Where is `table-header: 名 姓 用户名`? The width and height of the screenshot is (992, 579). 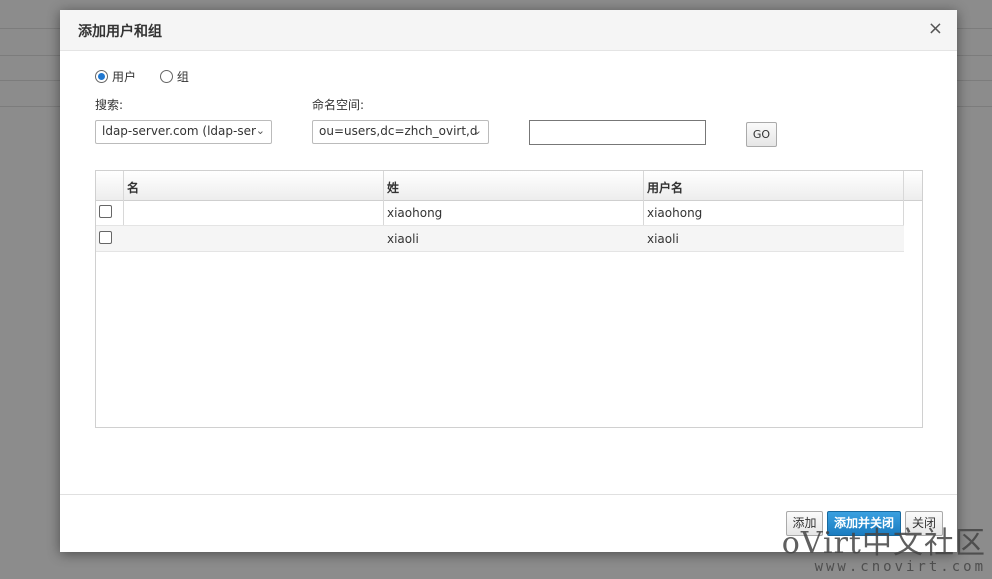
table-header: 名 姓 用户名 is located at coordinates (509, 186).